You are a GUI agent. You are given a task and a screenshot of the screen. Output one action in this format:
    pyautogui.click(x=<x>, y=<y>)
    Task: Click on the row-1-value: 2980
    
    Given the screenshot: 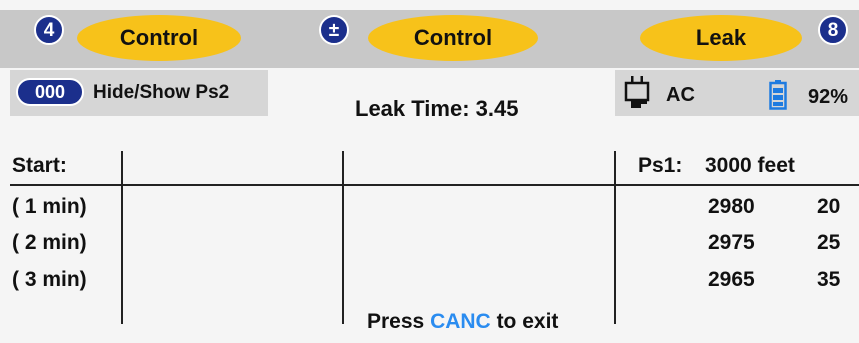 What is the action you would take?
    pyautogui.click(x=731, y=206)
    